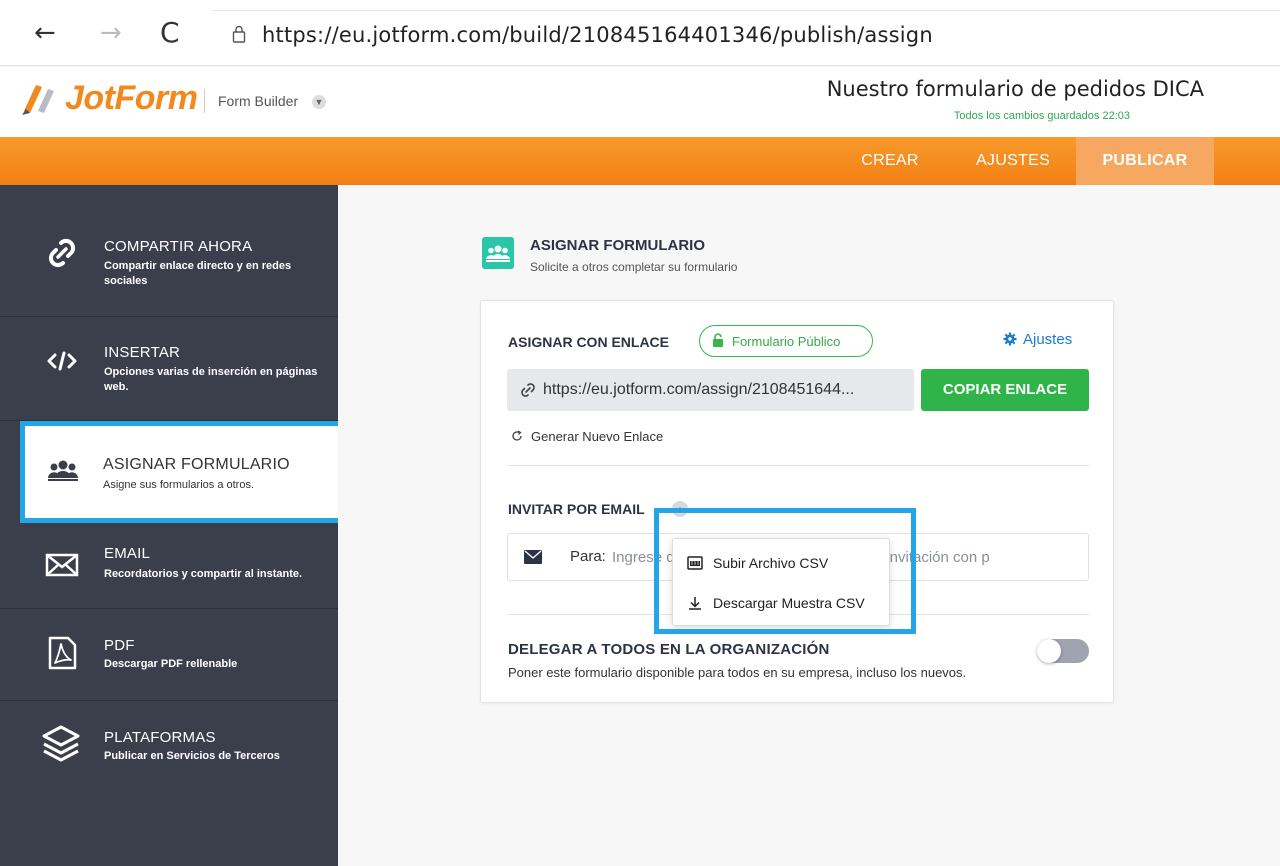 This screenshot has height=866, width=1280. Describe the element at coordinates (1041, 116) in the screenshot. I see `save-status: Todos los cambios guardados 22:03` at that location.